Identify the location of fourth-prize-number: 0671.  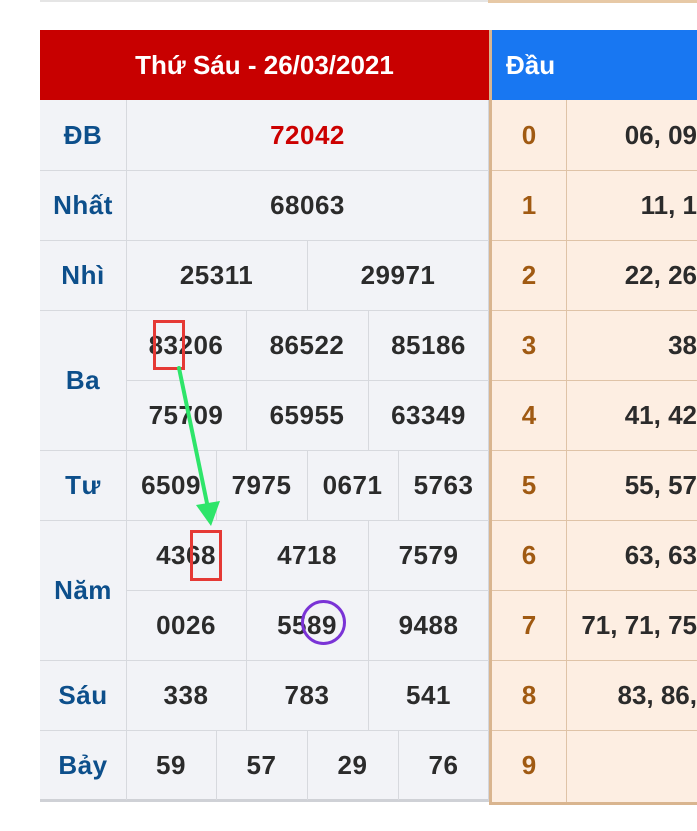
(352, 484).